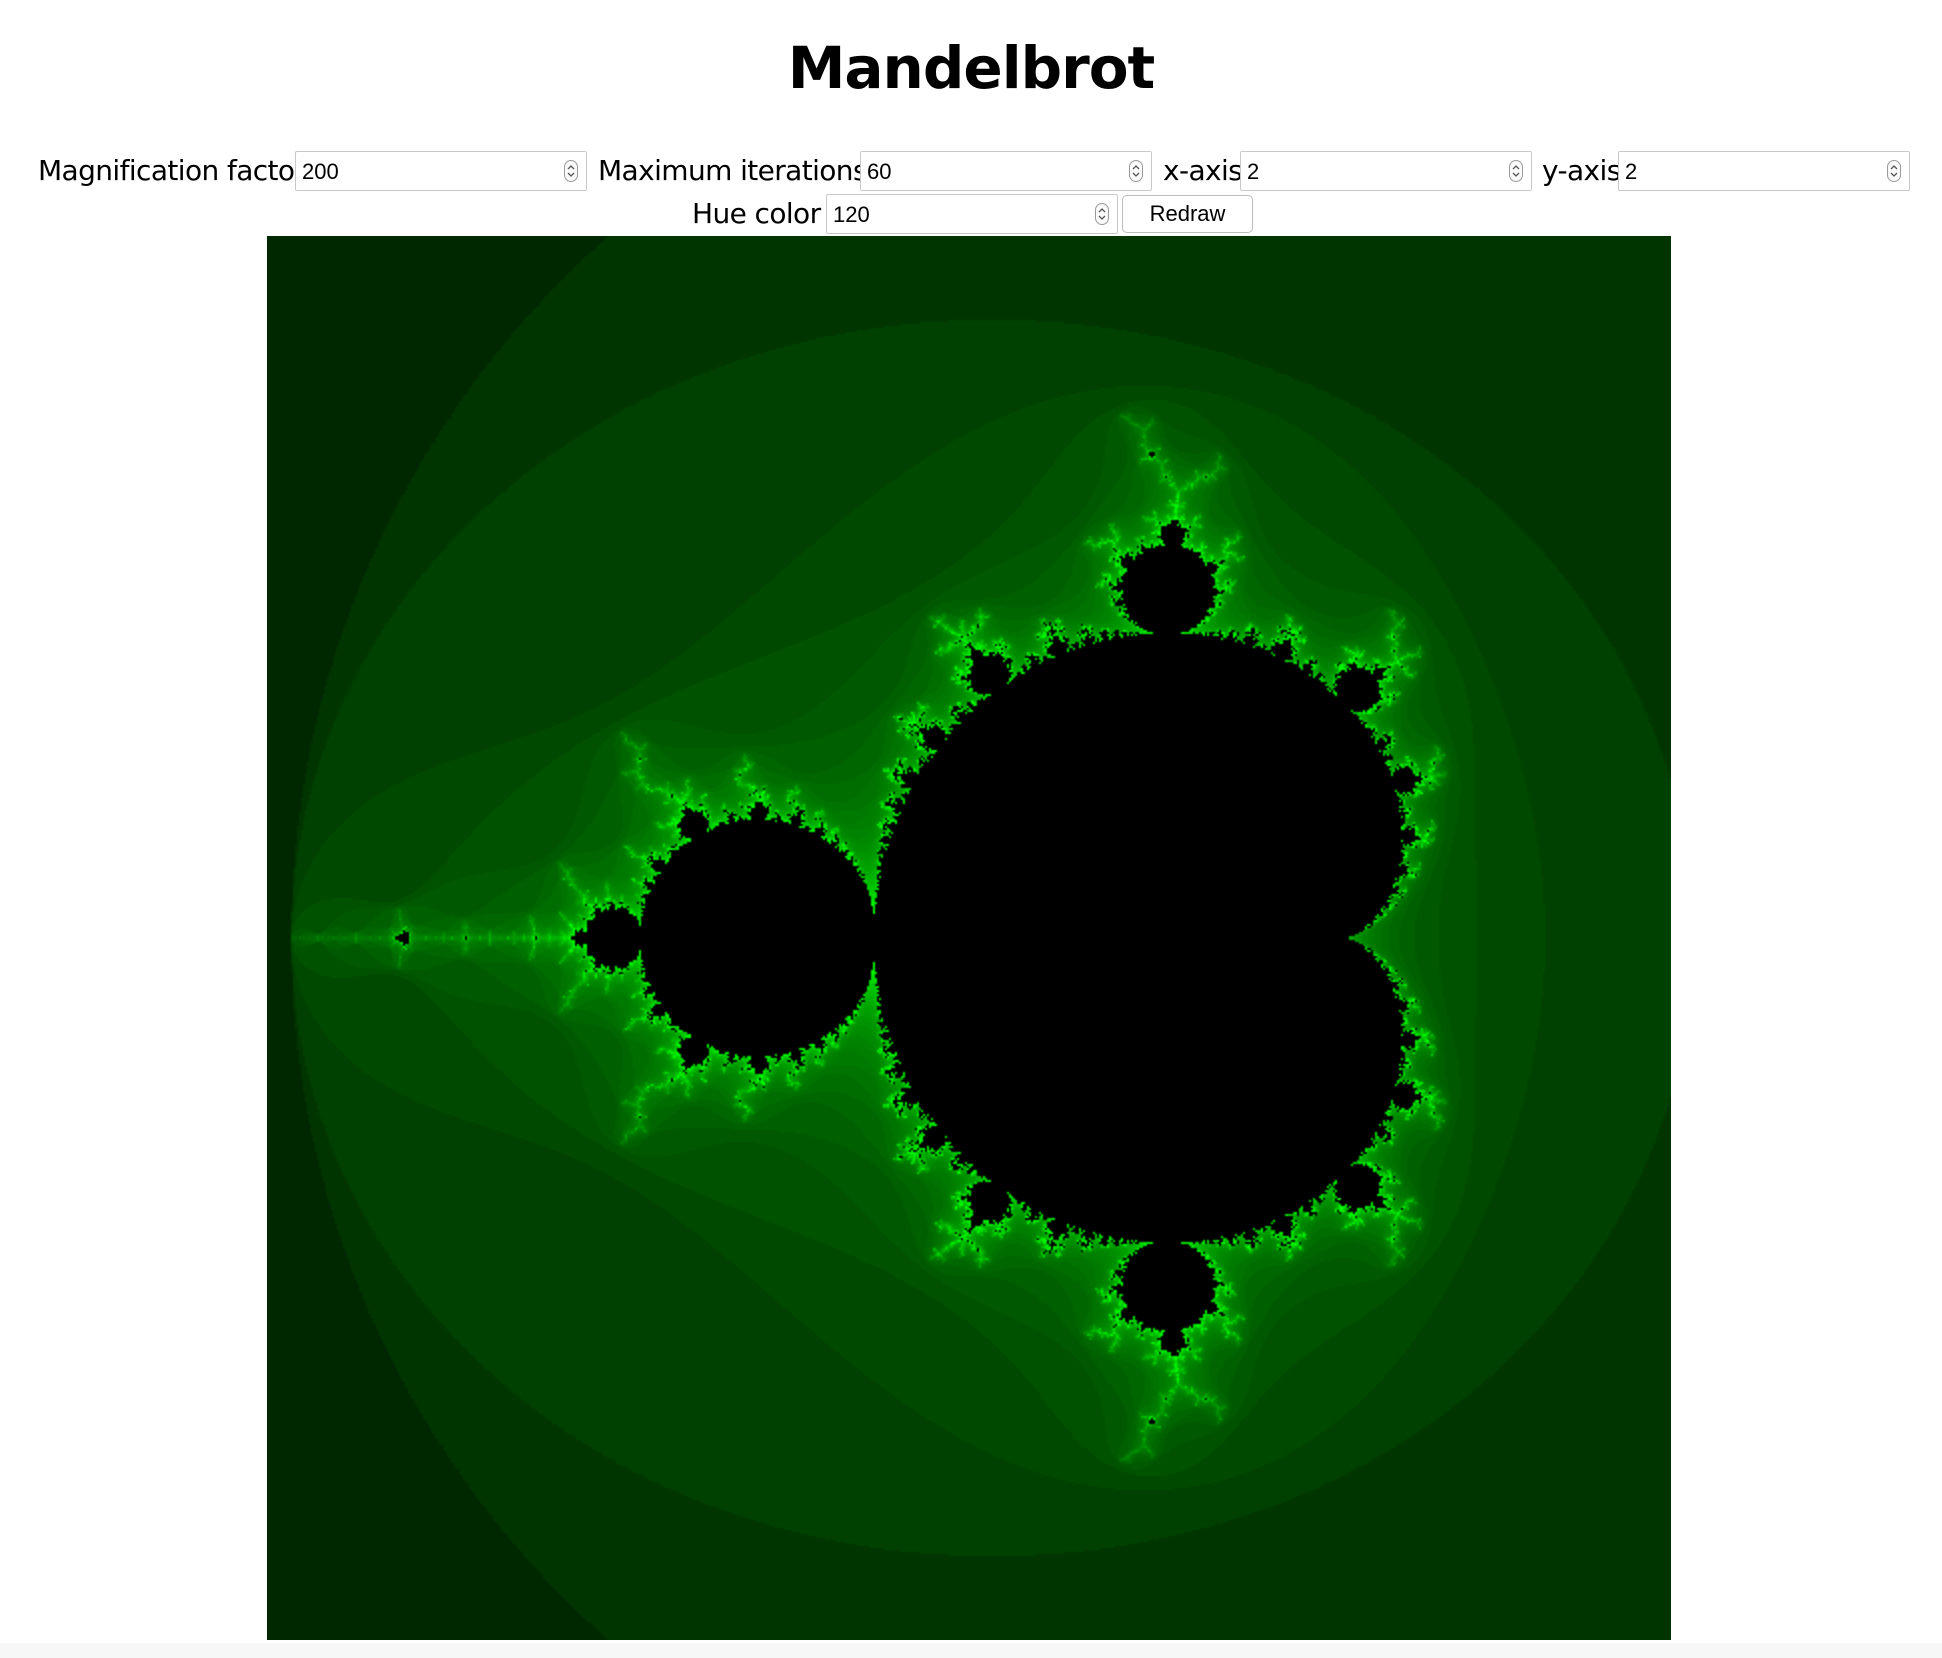 This screenshot has width=1942, height=1658. Describe the element at coordinates (1203, 170) in the screenshot. I see `x-axis-label: x-axis` at that location.